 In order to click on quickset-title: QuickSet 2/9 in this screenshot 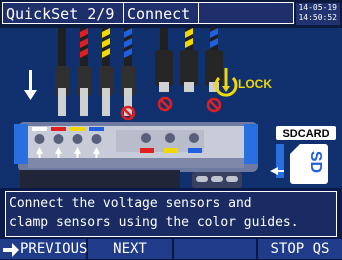, I will do `click(63, 13)`.